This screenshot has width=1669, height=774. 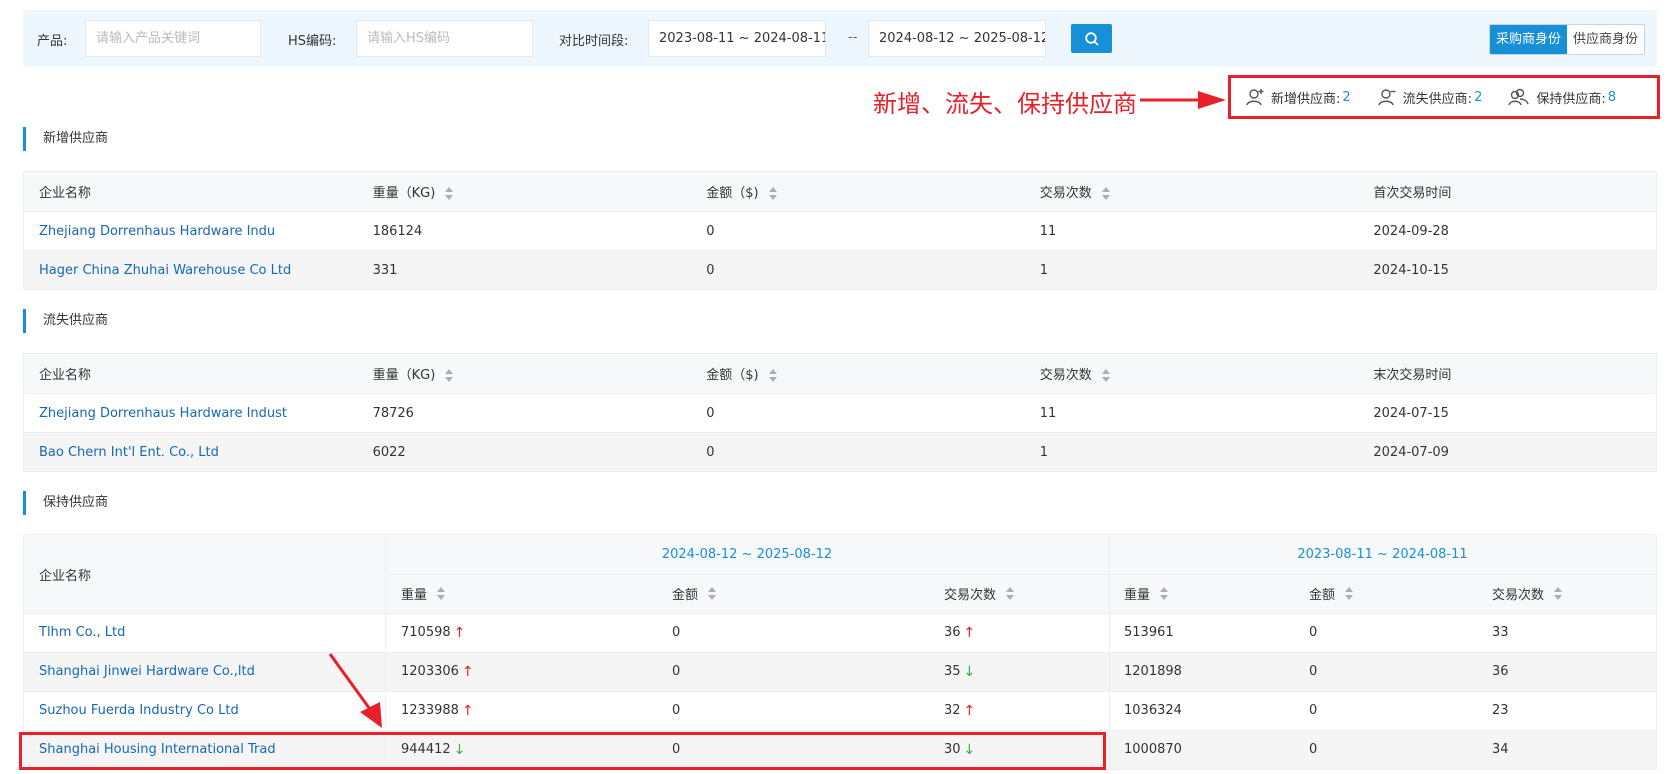 What do you see at coordinates (1153, 749) in the screenshot?
I see `weight-a-cell: 1000870` at bounding box center [1153, 749].